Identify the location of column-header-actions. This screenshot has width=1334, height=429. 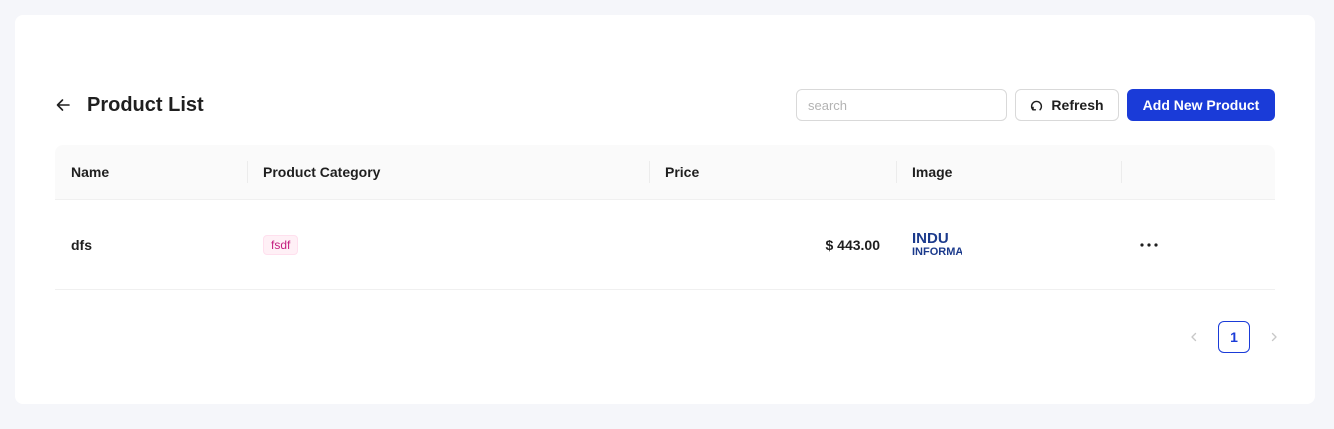
(1198, 172).